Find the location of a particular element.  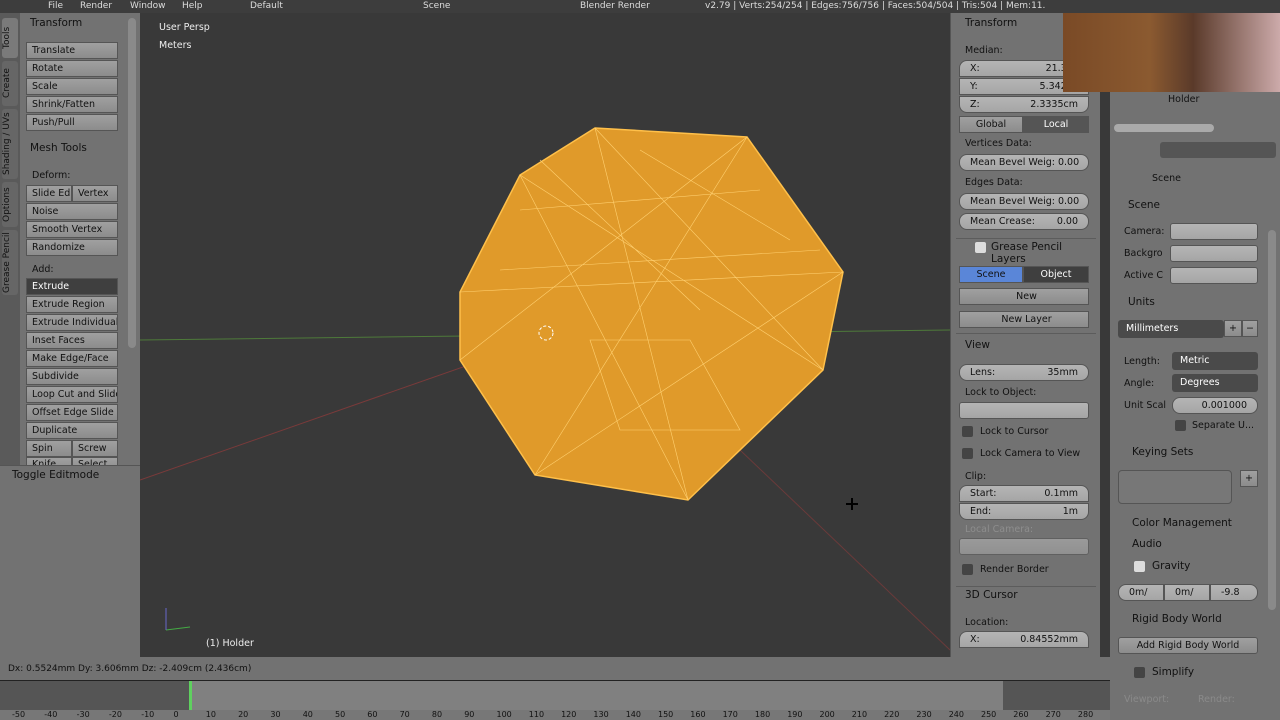

tool-shelf-scrollbar is located at coordinates (132, 183).